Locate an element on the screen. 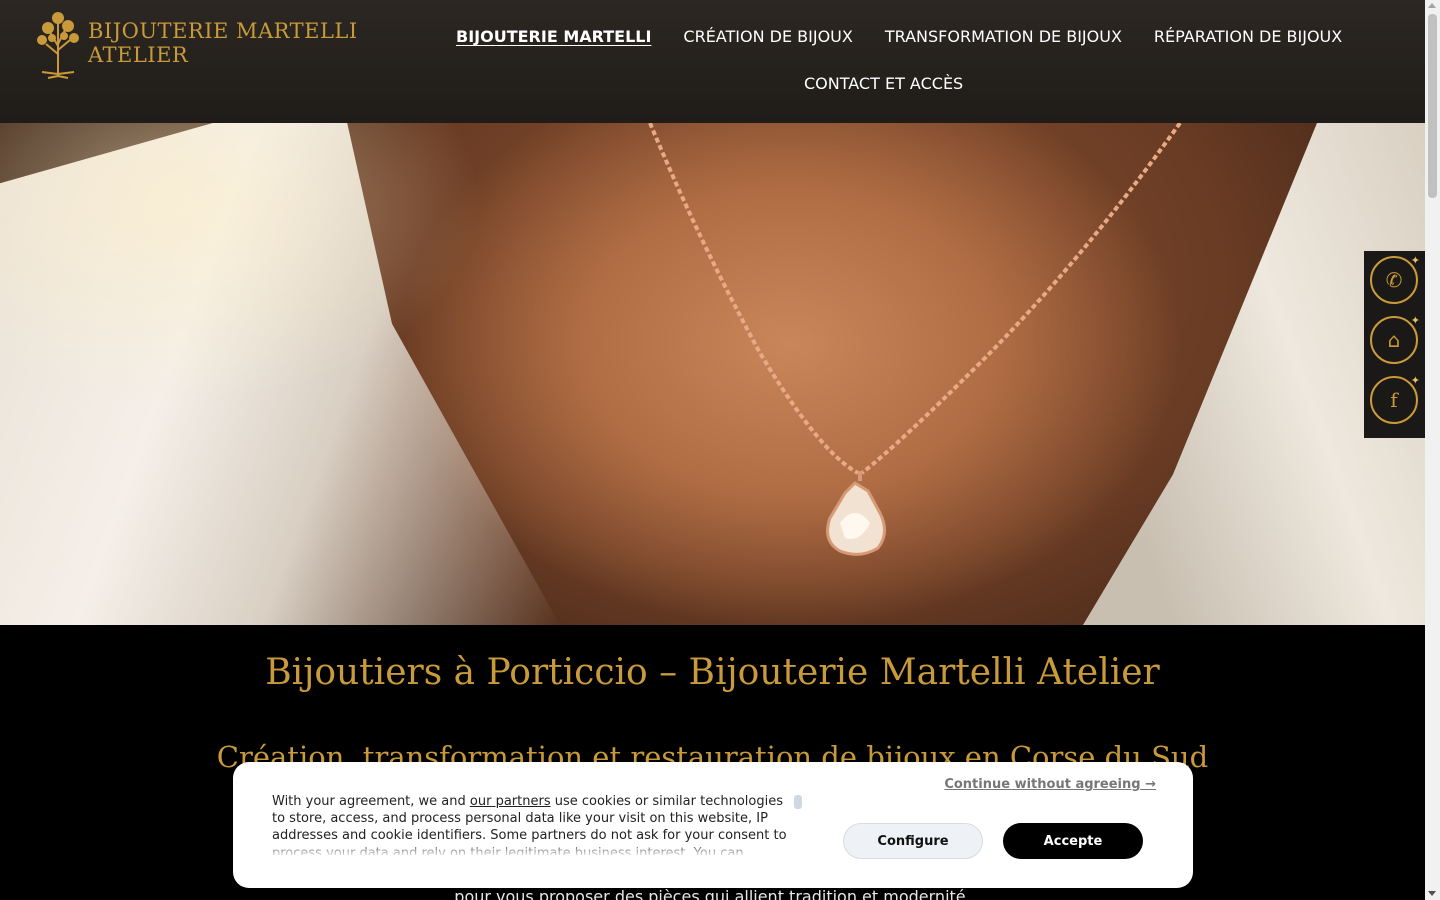 This screenshot has width=1440, height=900. nav-item-transformation-de-bijoux: TRANSFORMATION DE BIJOUX is located at coordinates (1003, 36).